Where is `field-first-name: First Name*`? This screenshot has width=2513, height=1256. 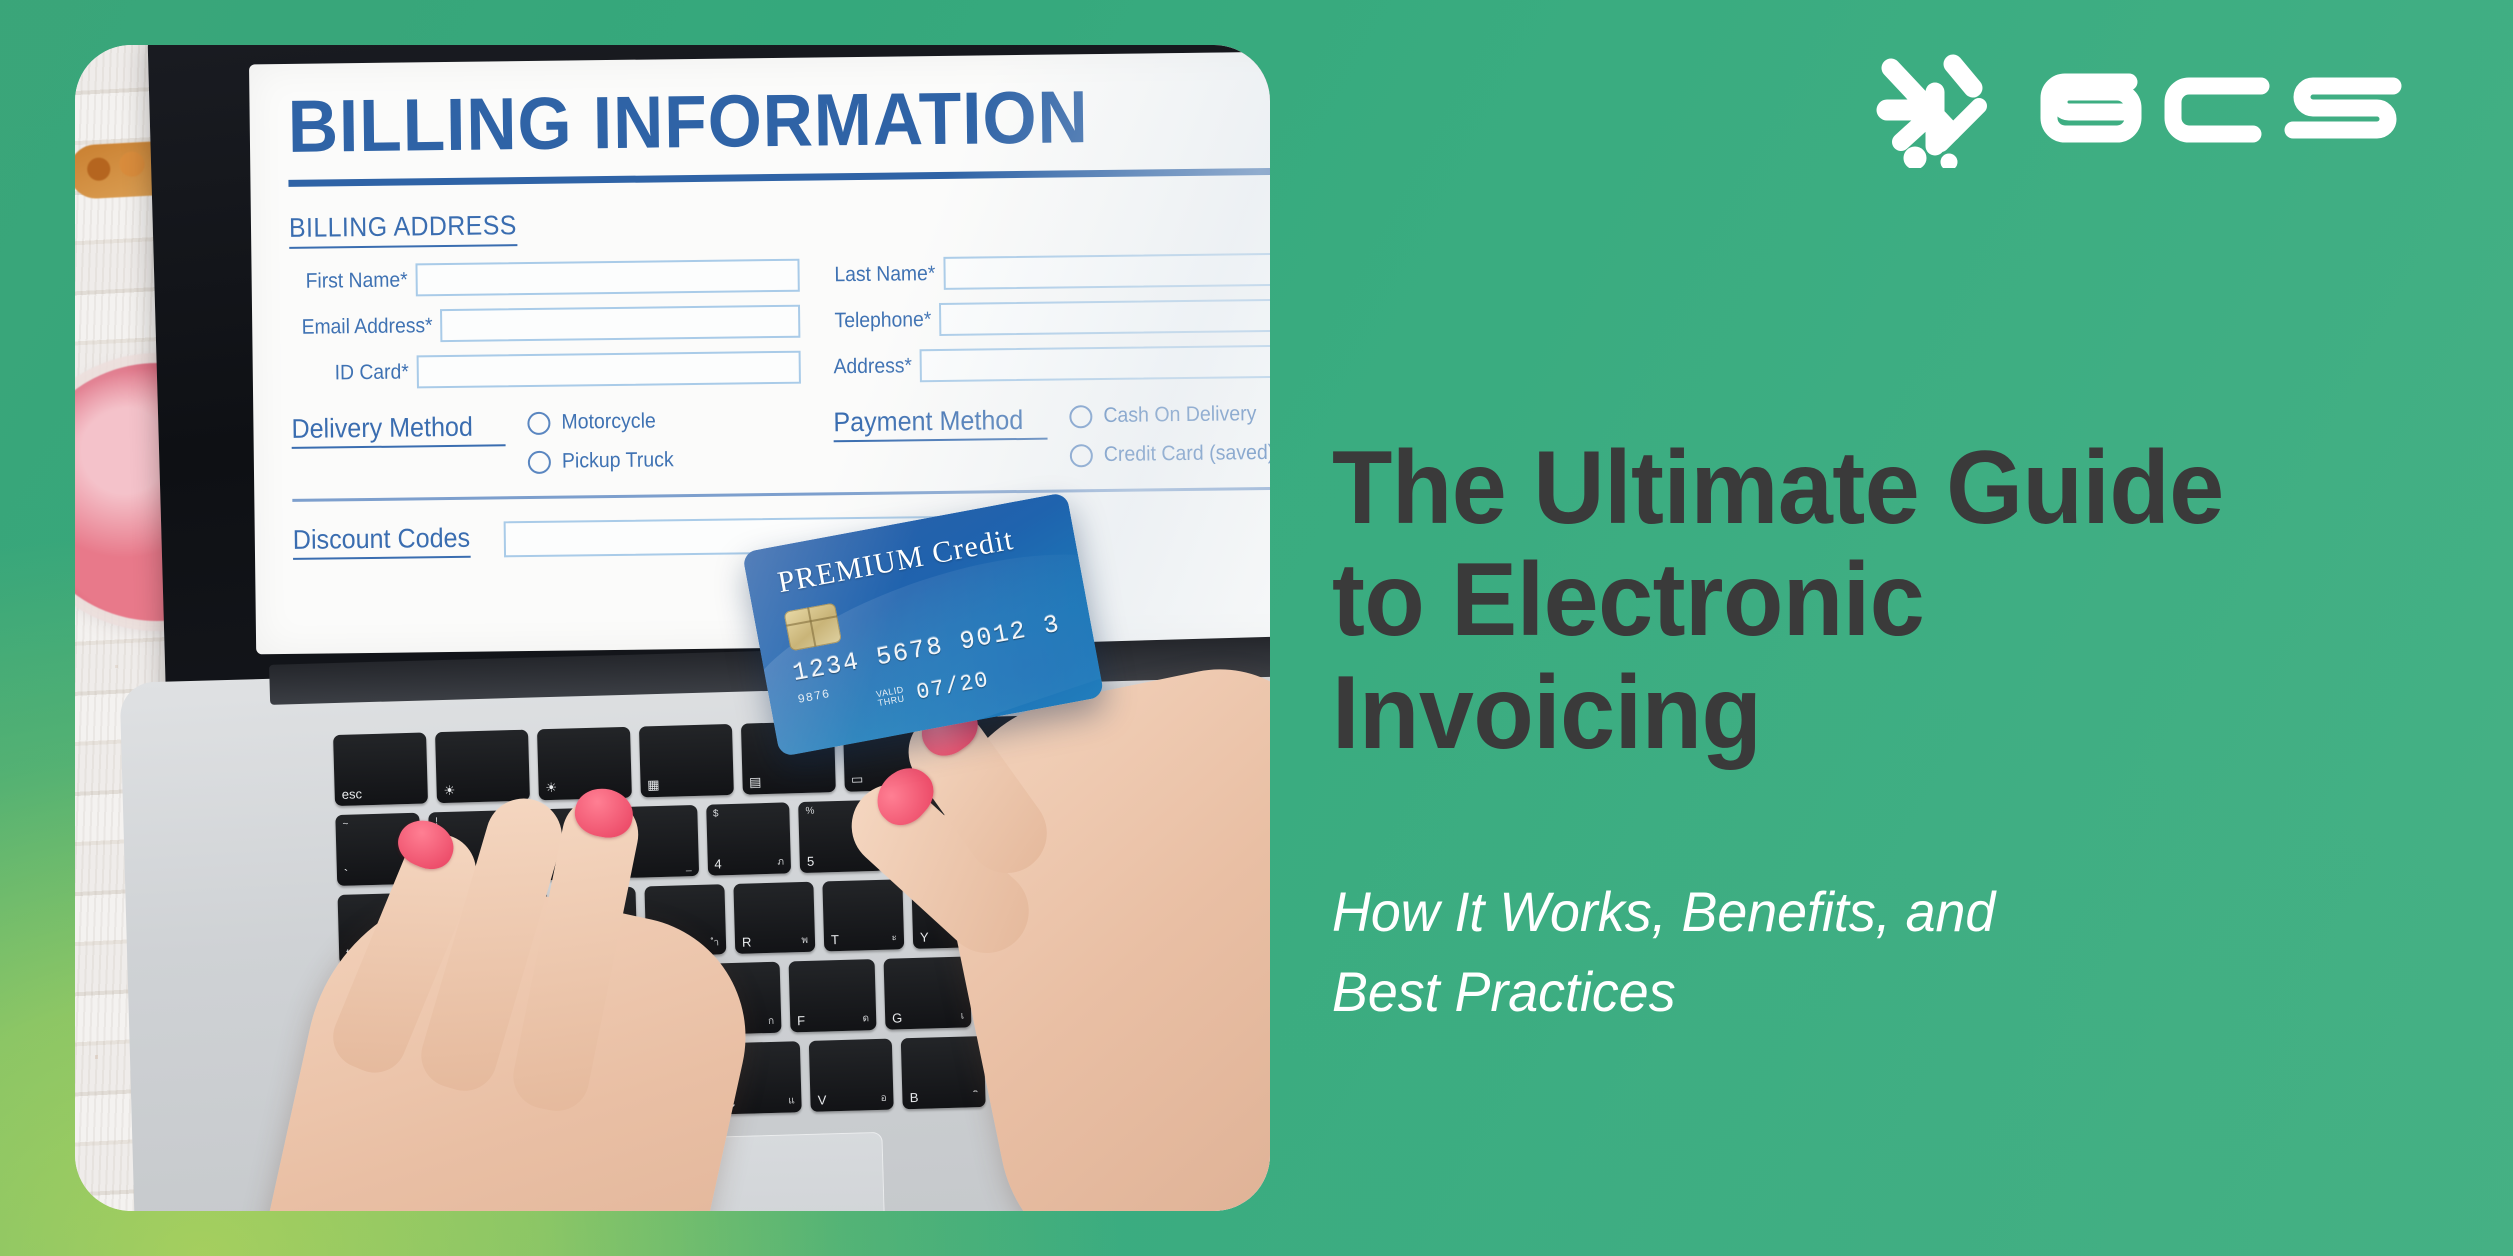 field-first-name: First Name* is located at coordinates (544, 278).